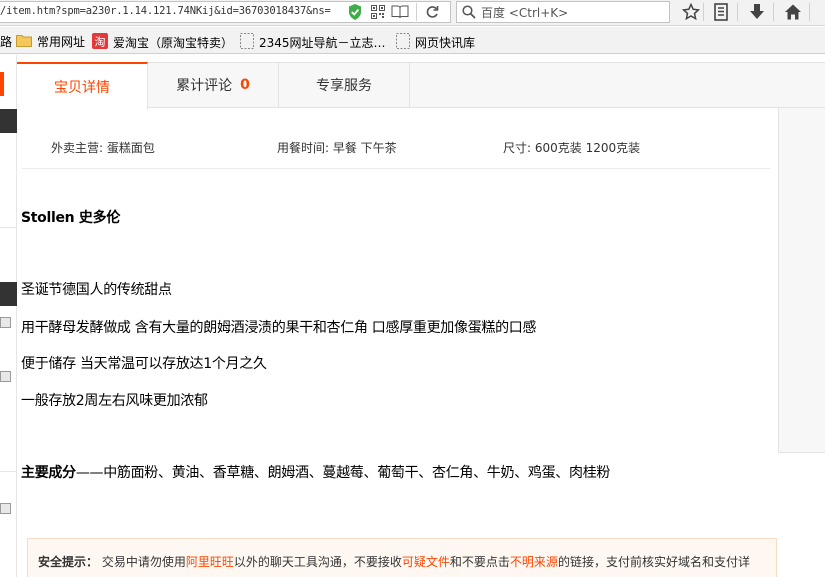  I want to click on taobao-icon: 淘, so click(100, 42).